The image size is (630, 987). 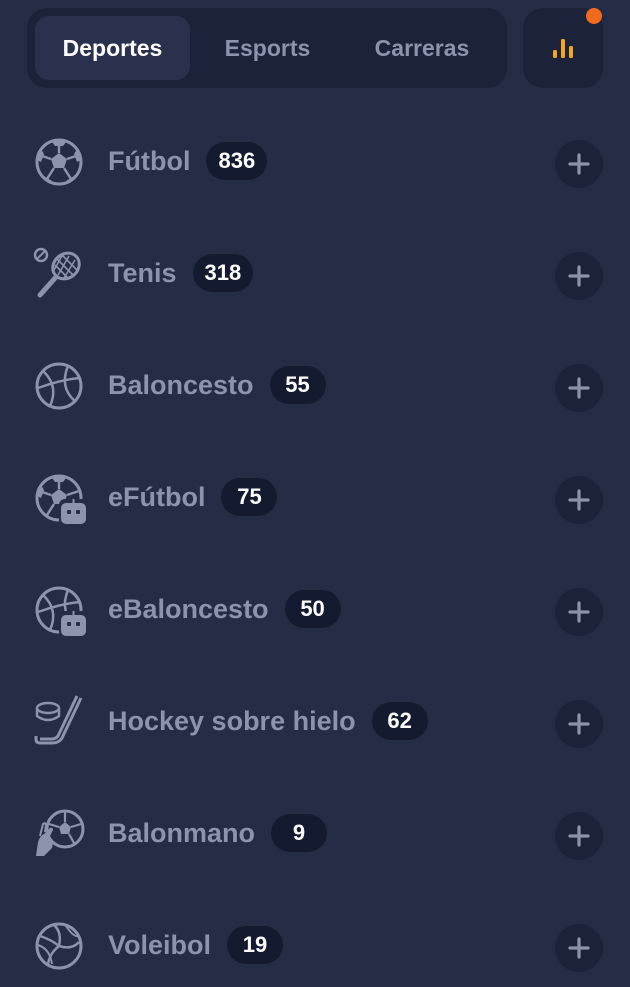 What do you see at coordinates (60, 386) in the screenshot?
I see `basketball-icon` at bounding box center [60, 386].